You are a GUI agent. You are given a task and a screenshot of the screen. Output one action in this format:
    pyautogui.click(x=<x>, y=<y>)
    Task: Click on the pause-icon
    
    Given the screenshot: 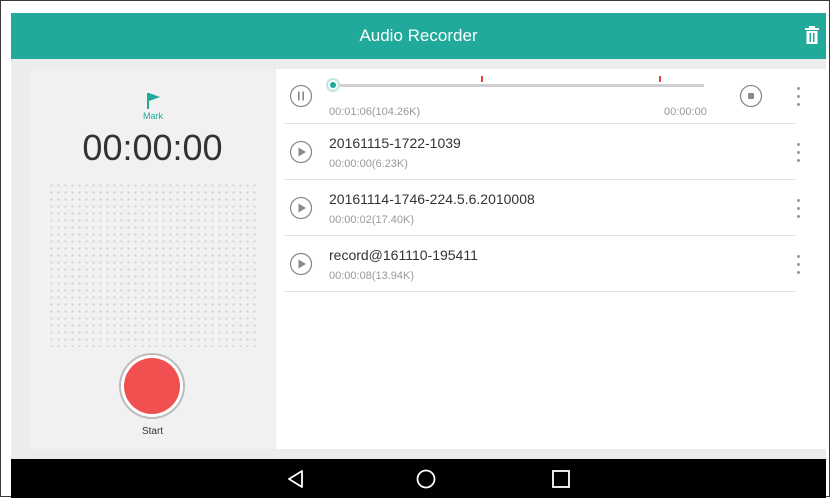 What is the action you would take?
    pyautogui.click(x=301, y=96)
    